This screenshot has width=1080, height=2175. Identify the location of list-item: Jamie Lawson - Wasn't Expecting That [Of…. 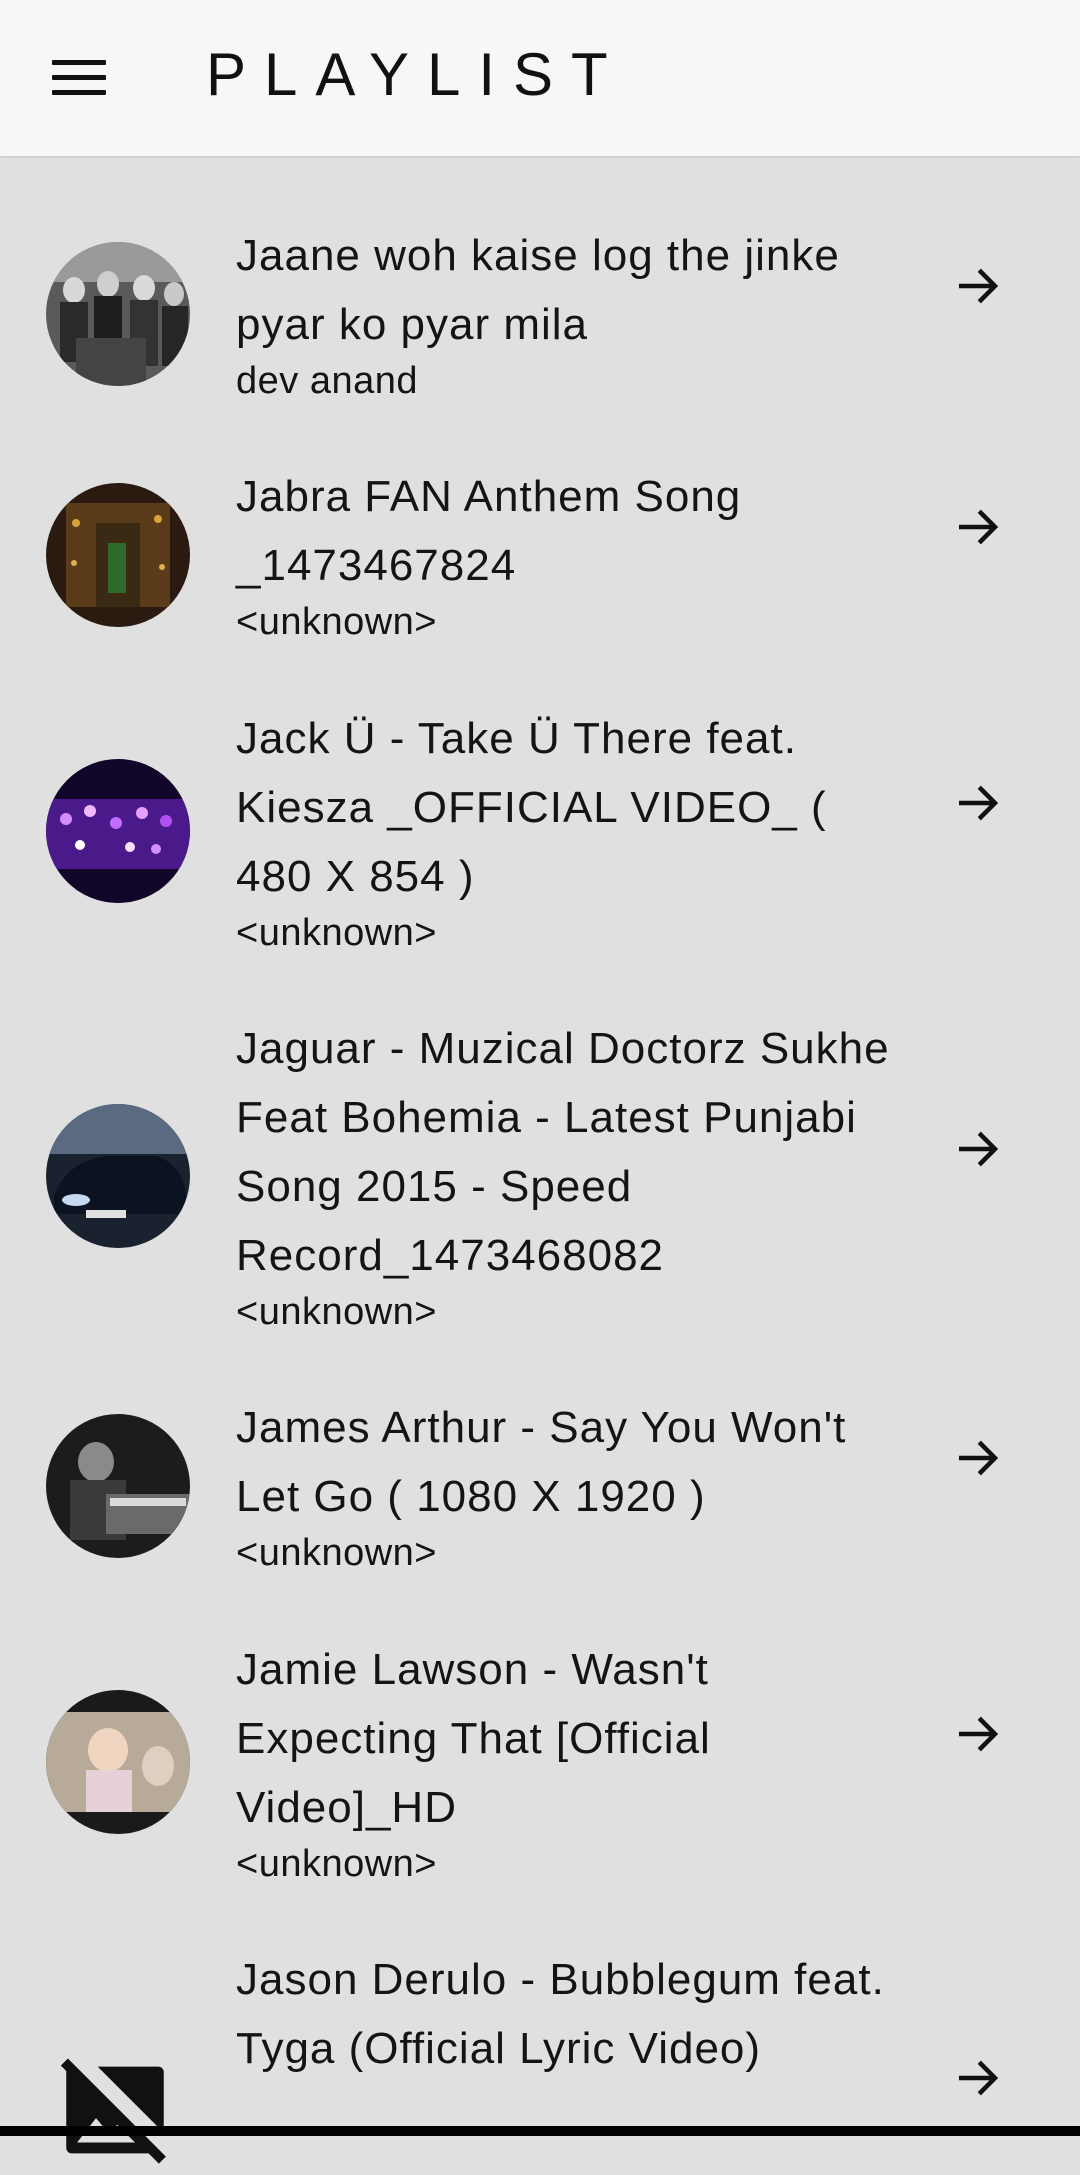
(540, 1729).